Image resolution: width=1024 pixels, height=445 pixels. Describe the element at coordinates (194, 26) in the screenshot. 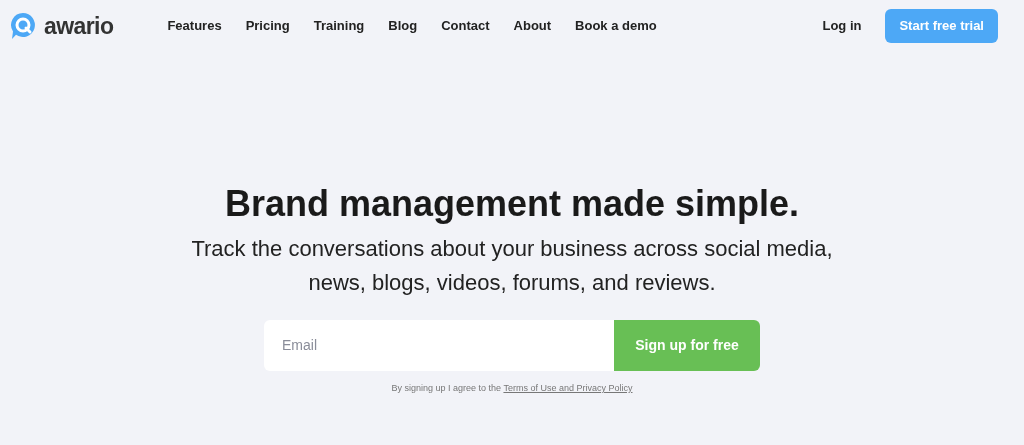

I see `nav-link: Features` at that location.